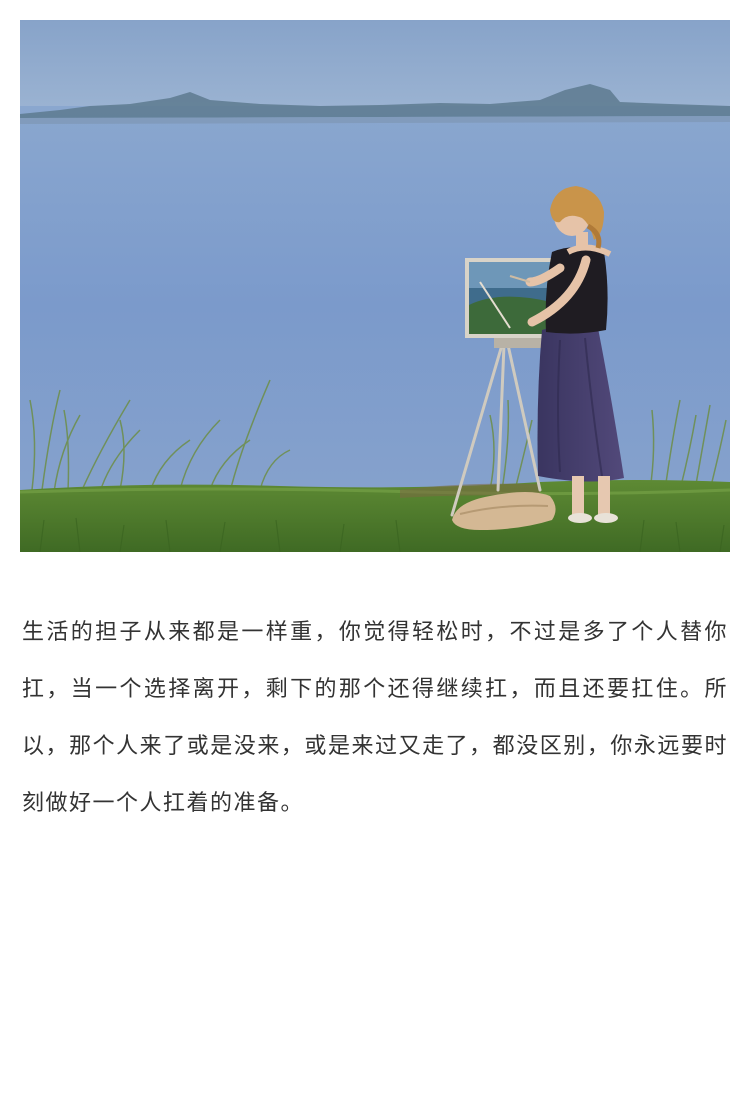 This screenshot has width=750, height=1102. I want to click on sky, so click(375, 65).